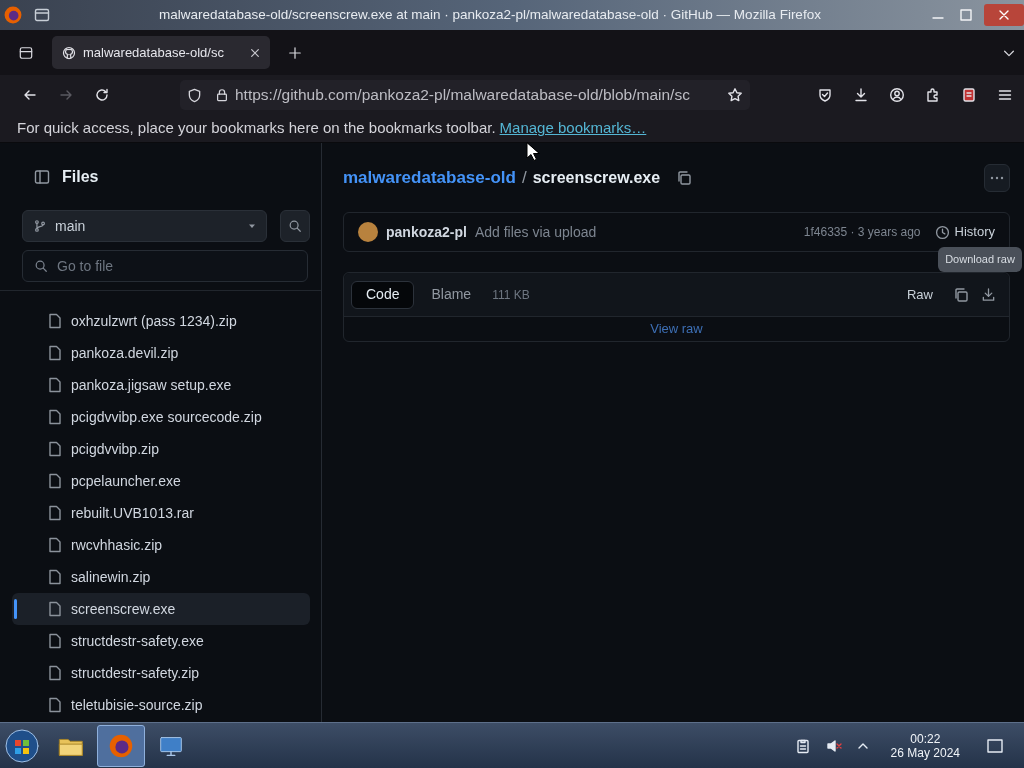  I want to click on clipboard-icon, so click(802, 745).